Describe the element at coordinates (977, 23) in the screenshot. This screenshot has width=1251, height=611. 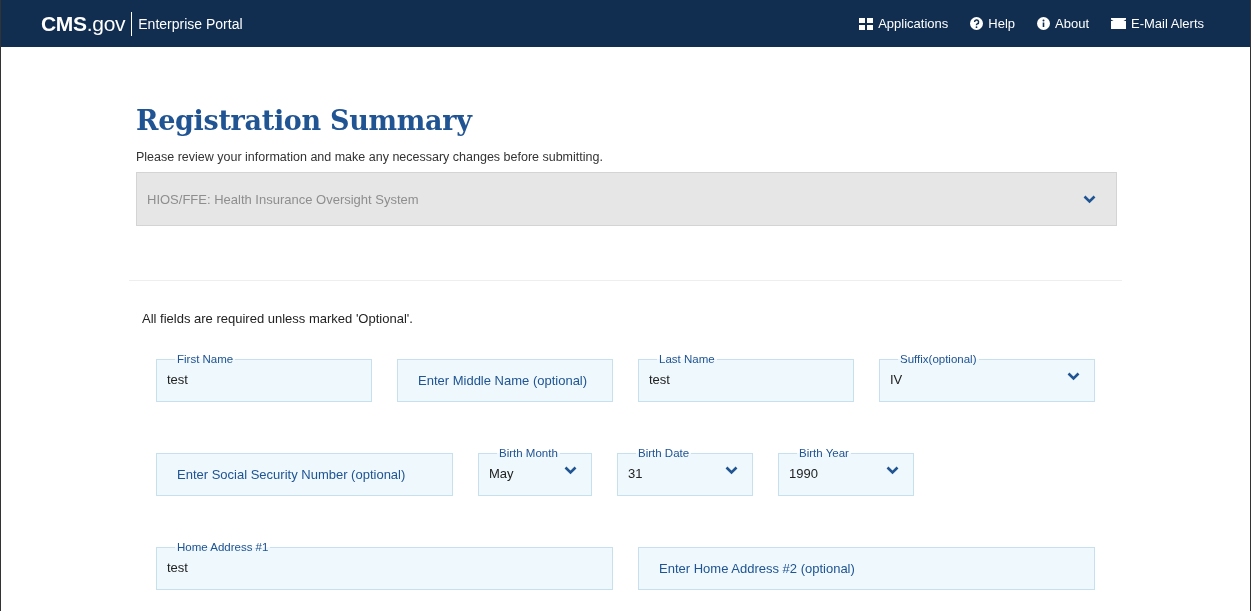
I see `help-icon` at that location.